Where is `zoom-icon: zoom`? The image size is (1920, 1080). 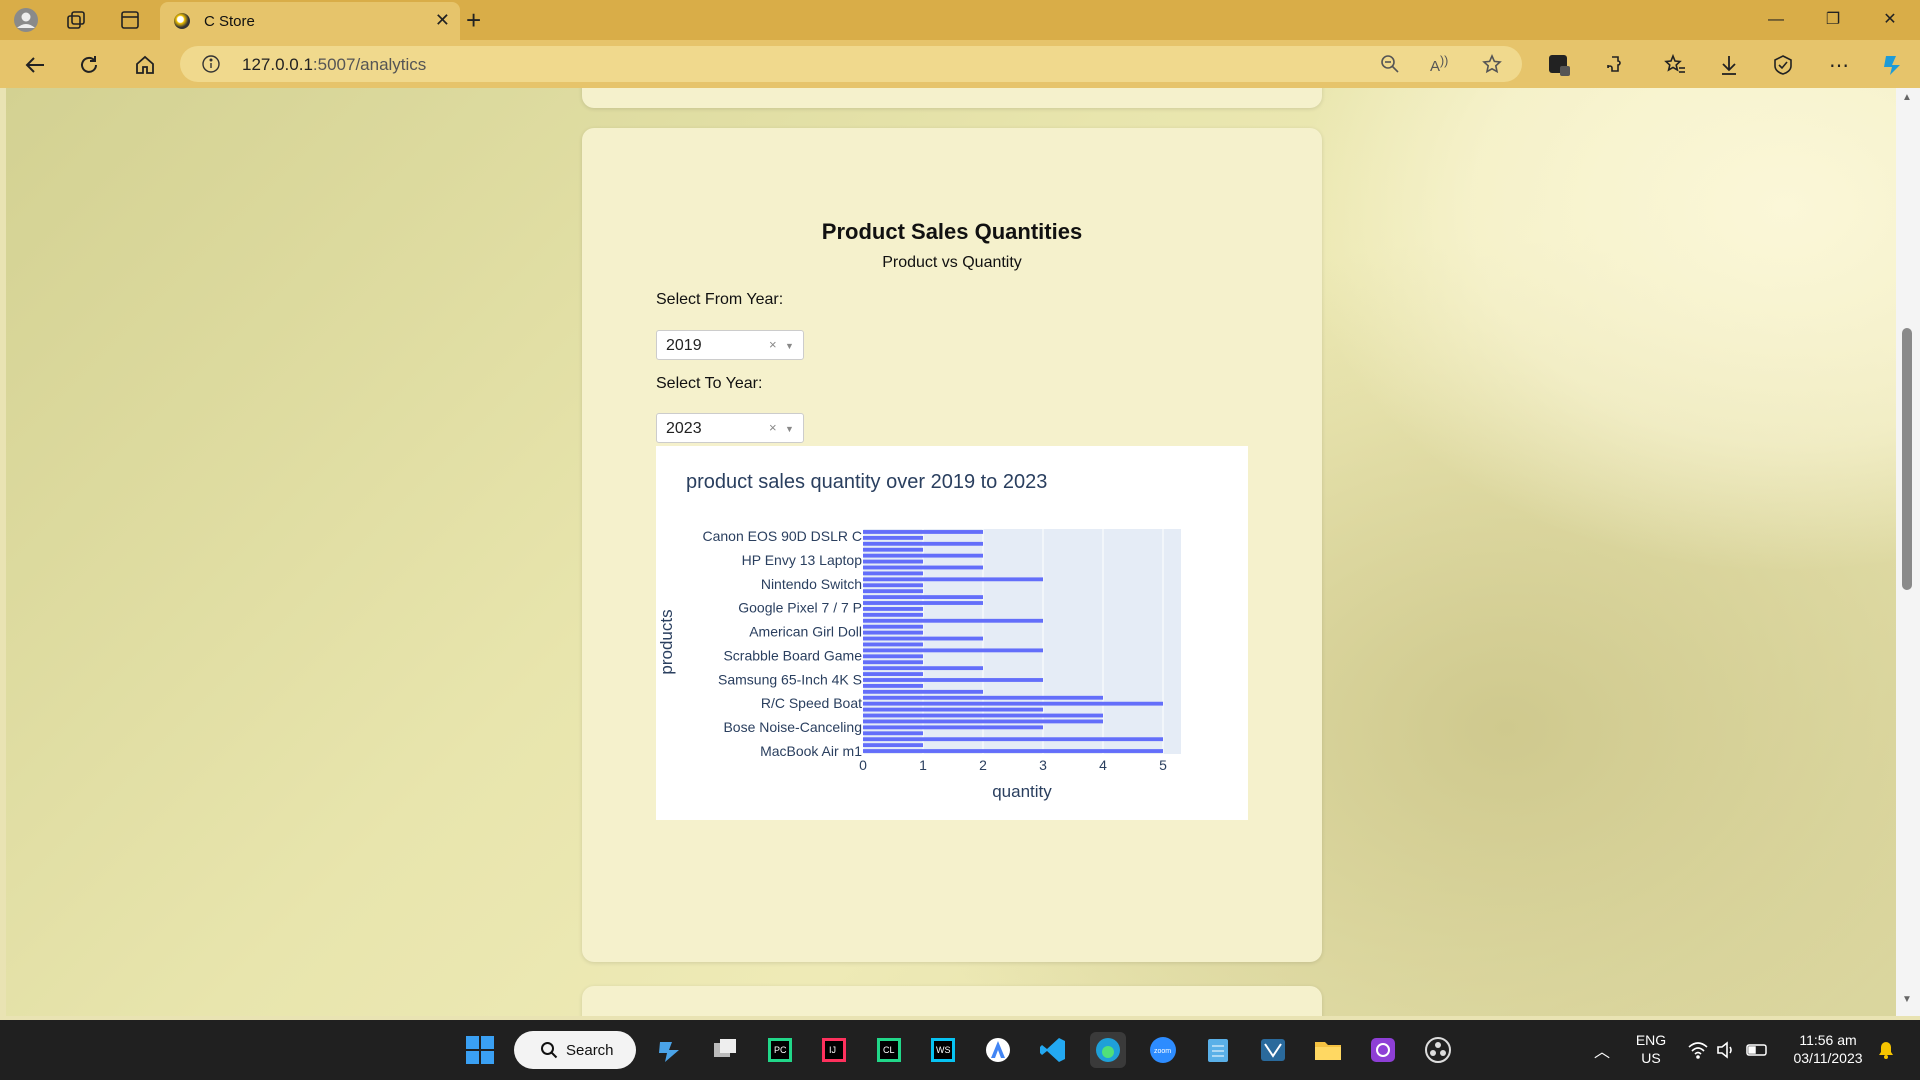 zoom-icon: zoom is located at coordinates (1163, 1050).